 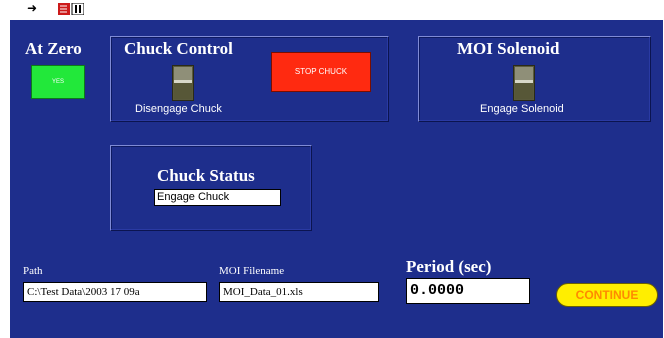 What do you see at coordinates (299, 292) in the screenshot?
I see `moi-filename-field: MOI_Data_01.xls` at bounding box center [299, 292].